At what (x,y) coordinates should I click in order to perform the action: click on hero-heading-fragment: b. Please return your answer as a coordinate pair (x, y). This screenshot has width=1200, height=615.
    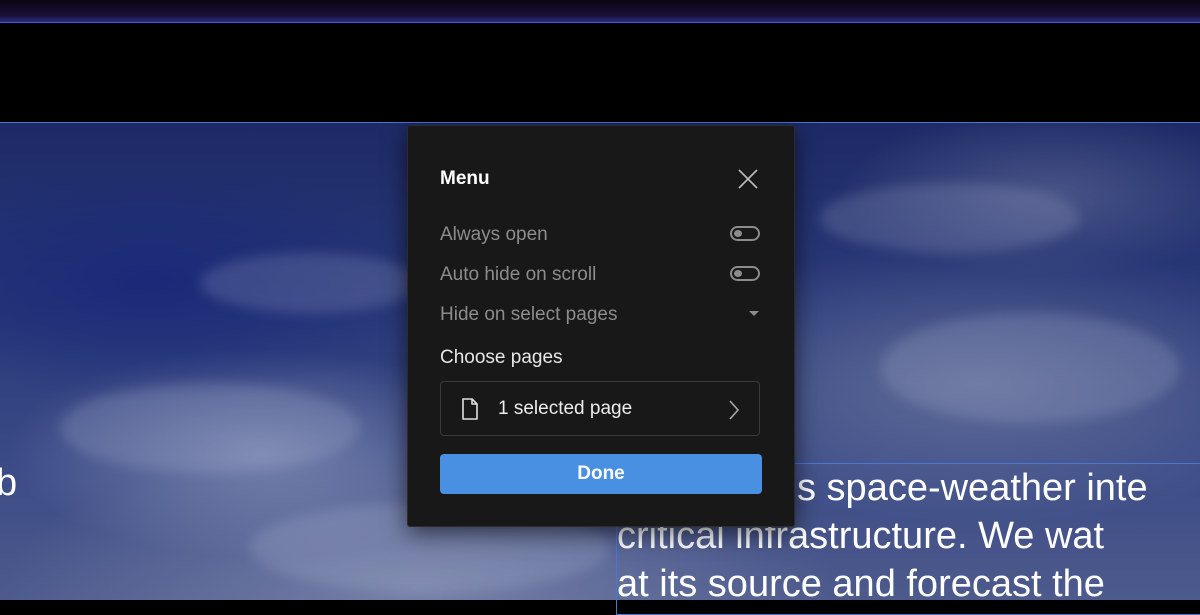
    Looking at the image, I should click on (9, 483).